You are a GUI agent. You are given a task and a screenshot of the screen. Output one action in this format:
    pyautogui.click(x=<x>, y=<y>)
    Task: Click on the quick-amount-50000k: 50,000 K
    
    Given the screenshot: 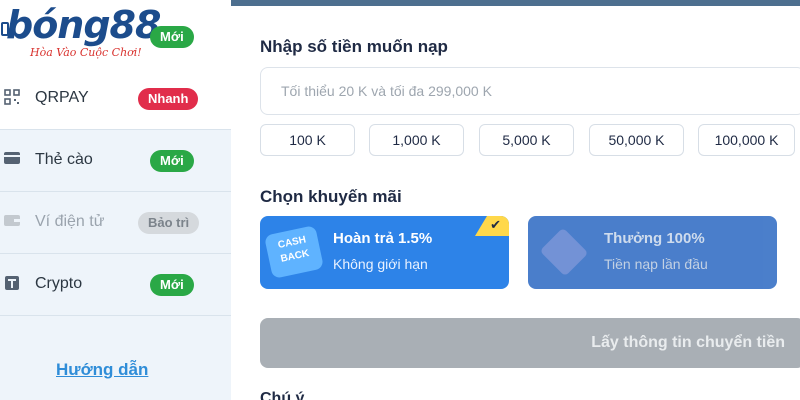 What is the action you would take?
    pyautogui.click(x=636, y=140)
    